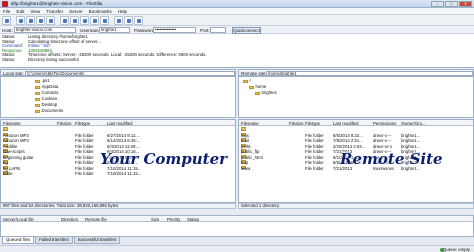 Image resolution: width=474 pixels, height=252 pixels. I want to click on tree-item: Desktop, so click(46, 105).